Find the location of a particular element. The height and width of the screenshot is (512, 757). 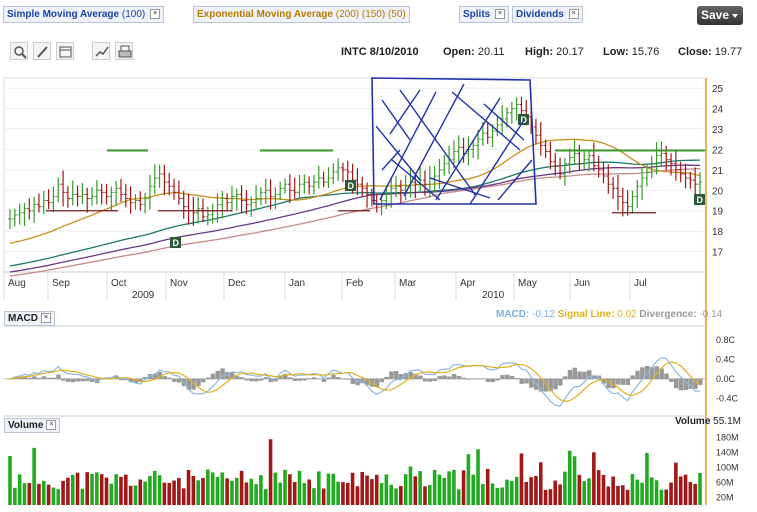

month-tick-label: Nov is located at coordinates (179, 283).